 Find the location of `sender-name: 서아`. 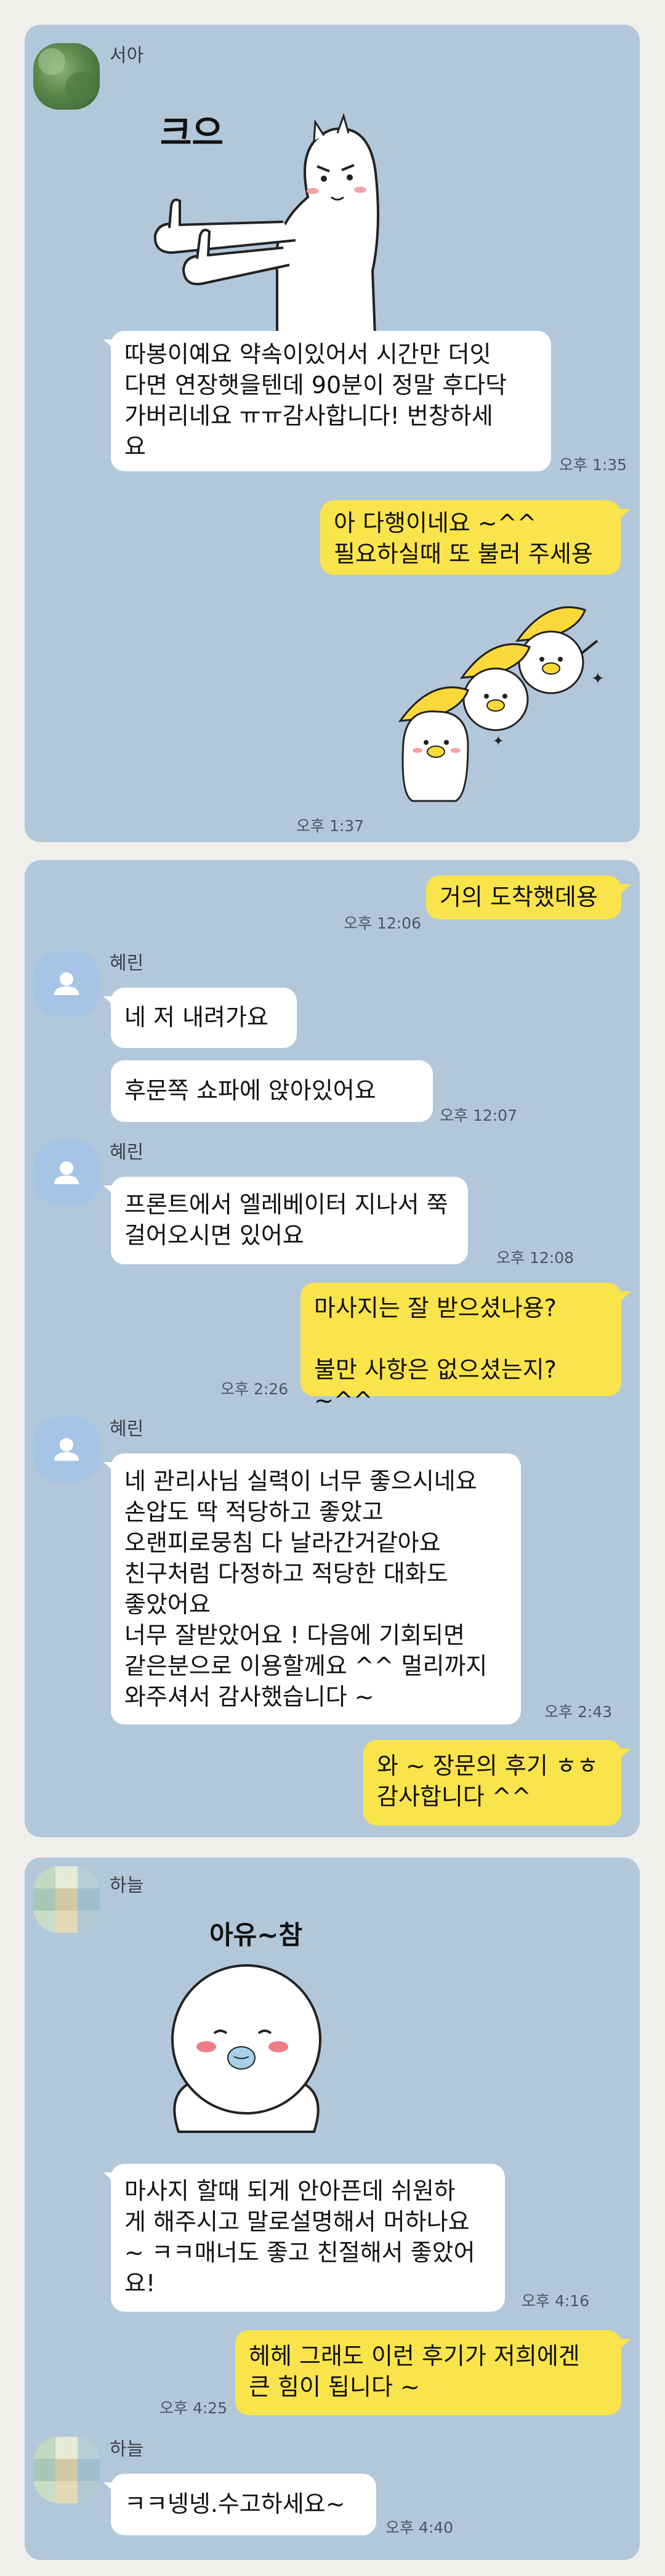

sender-name: 서아 is located at coordinates (127, 56).